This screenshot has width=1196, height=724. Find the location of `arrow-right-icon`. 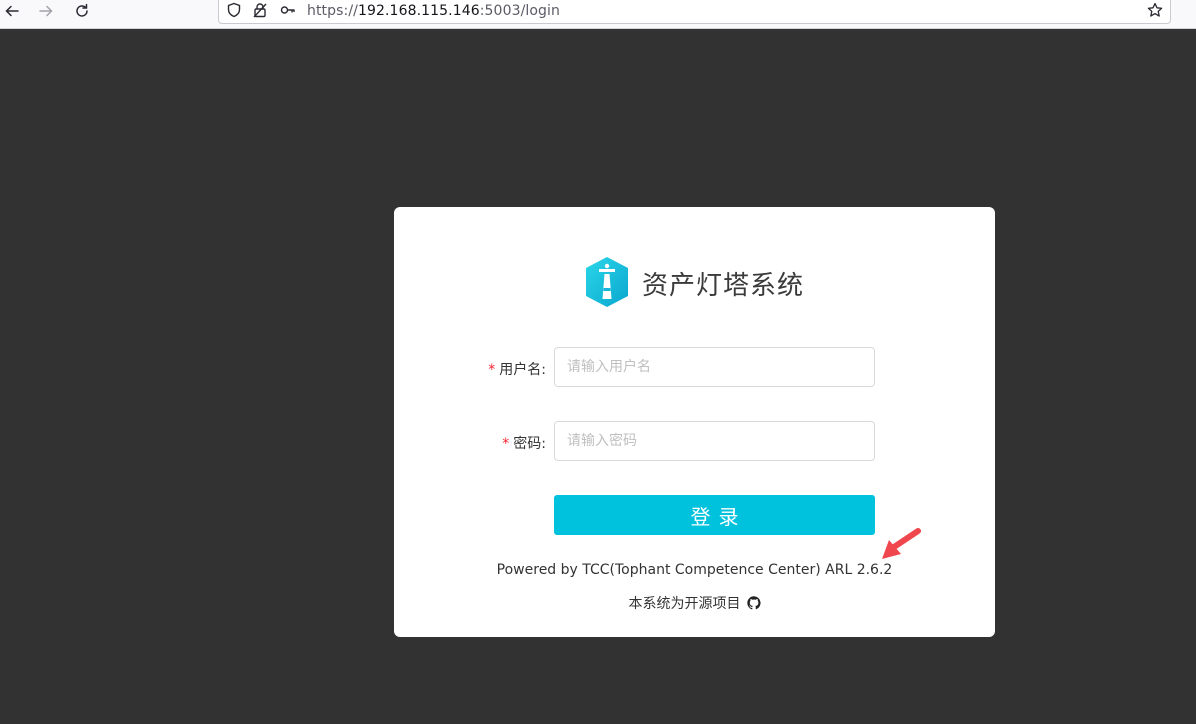

arrow-right-icon is located at coordinates (46, 11).